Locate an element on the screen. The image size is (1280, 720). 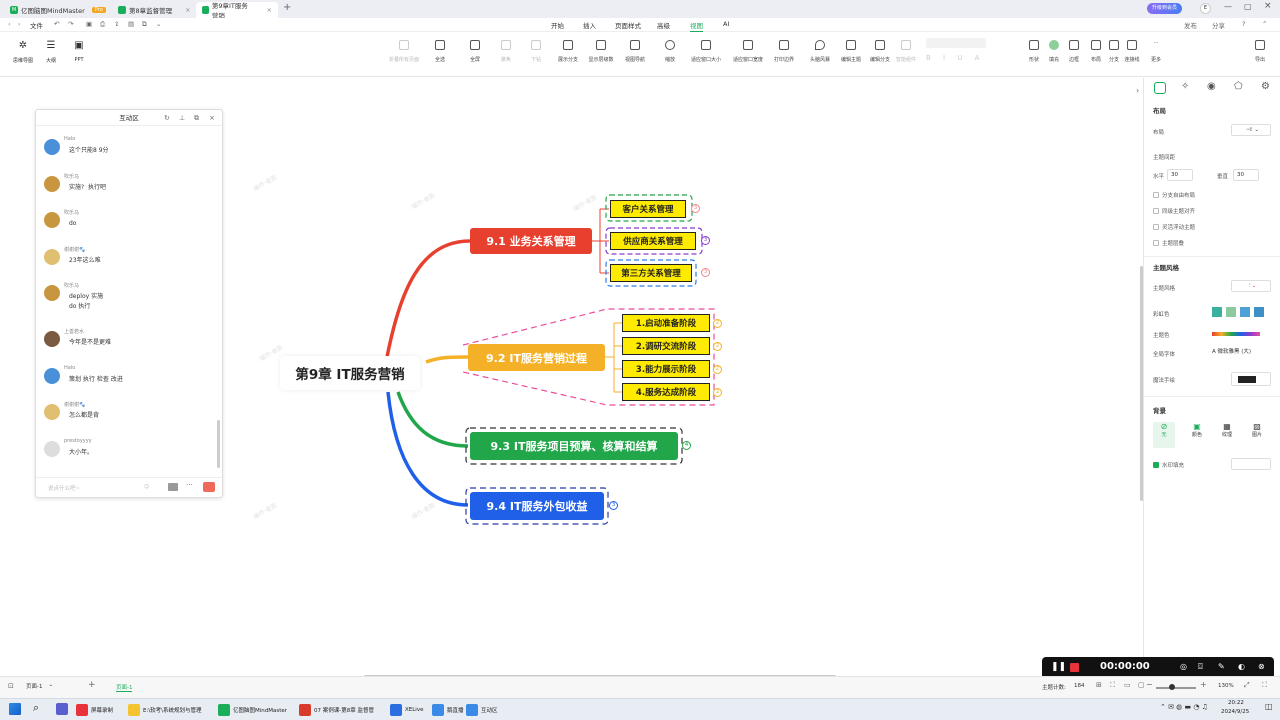
layout-selector: ⊣⁝ ⌄ is located at coordinates (1251, 130).